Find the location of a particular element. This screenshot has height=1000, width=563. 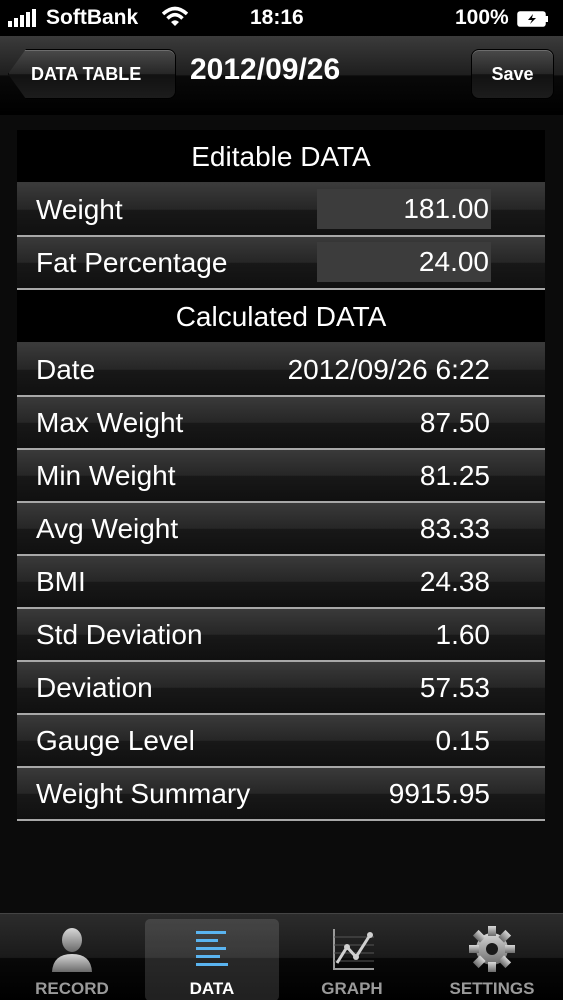

row-label: Avg Weight is located at coordinates (107, 528).